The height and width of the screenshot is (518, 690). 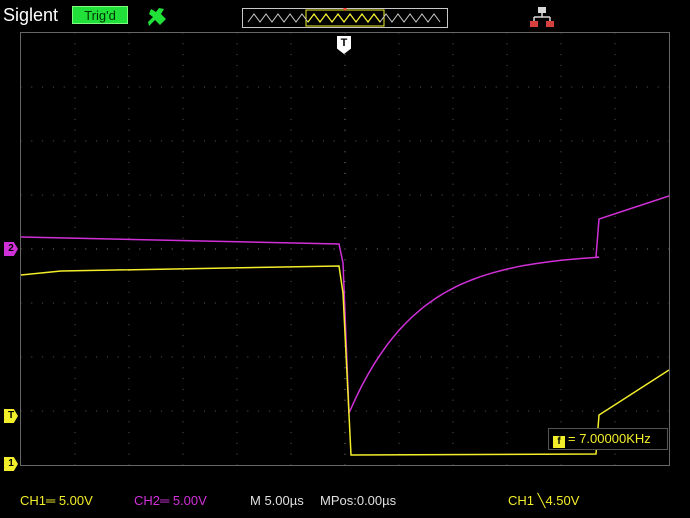 I want to click on ch2-offset-marker: 2, so click(x=11, y=249).